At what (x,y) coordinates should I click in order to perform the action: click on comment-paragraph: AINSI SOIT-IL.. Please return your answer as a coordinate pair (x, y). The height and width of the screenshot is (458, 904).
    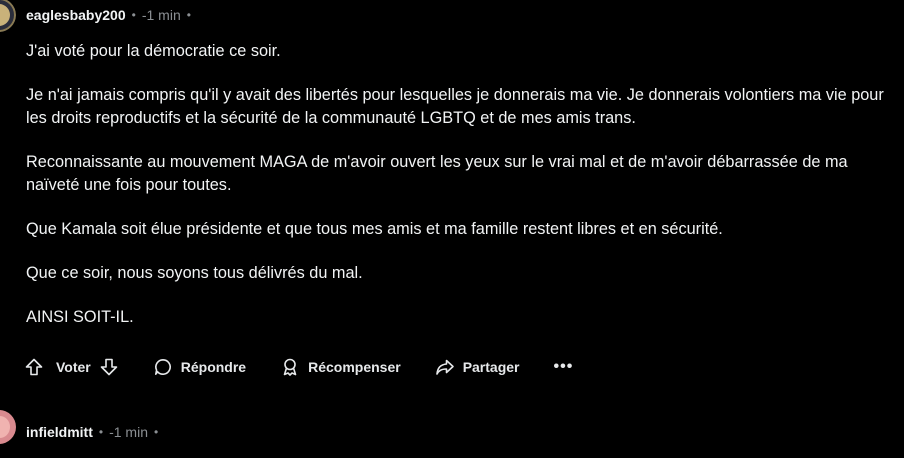
    Looking at the image, I should click on (80, 317).